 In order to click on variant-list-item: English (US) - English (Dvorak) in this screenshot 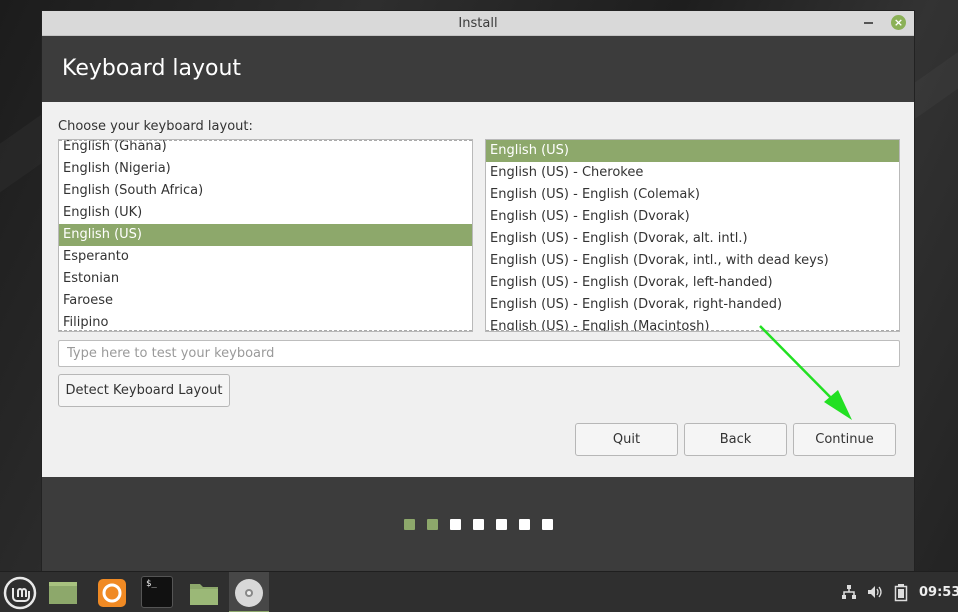, I will do `click(692, 217)`.